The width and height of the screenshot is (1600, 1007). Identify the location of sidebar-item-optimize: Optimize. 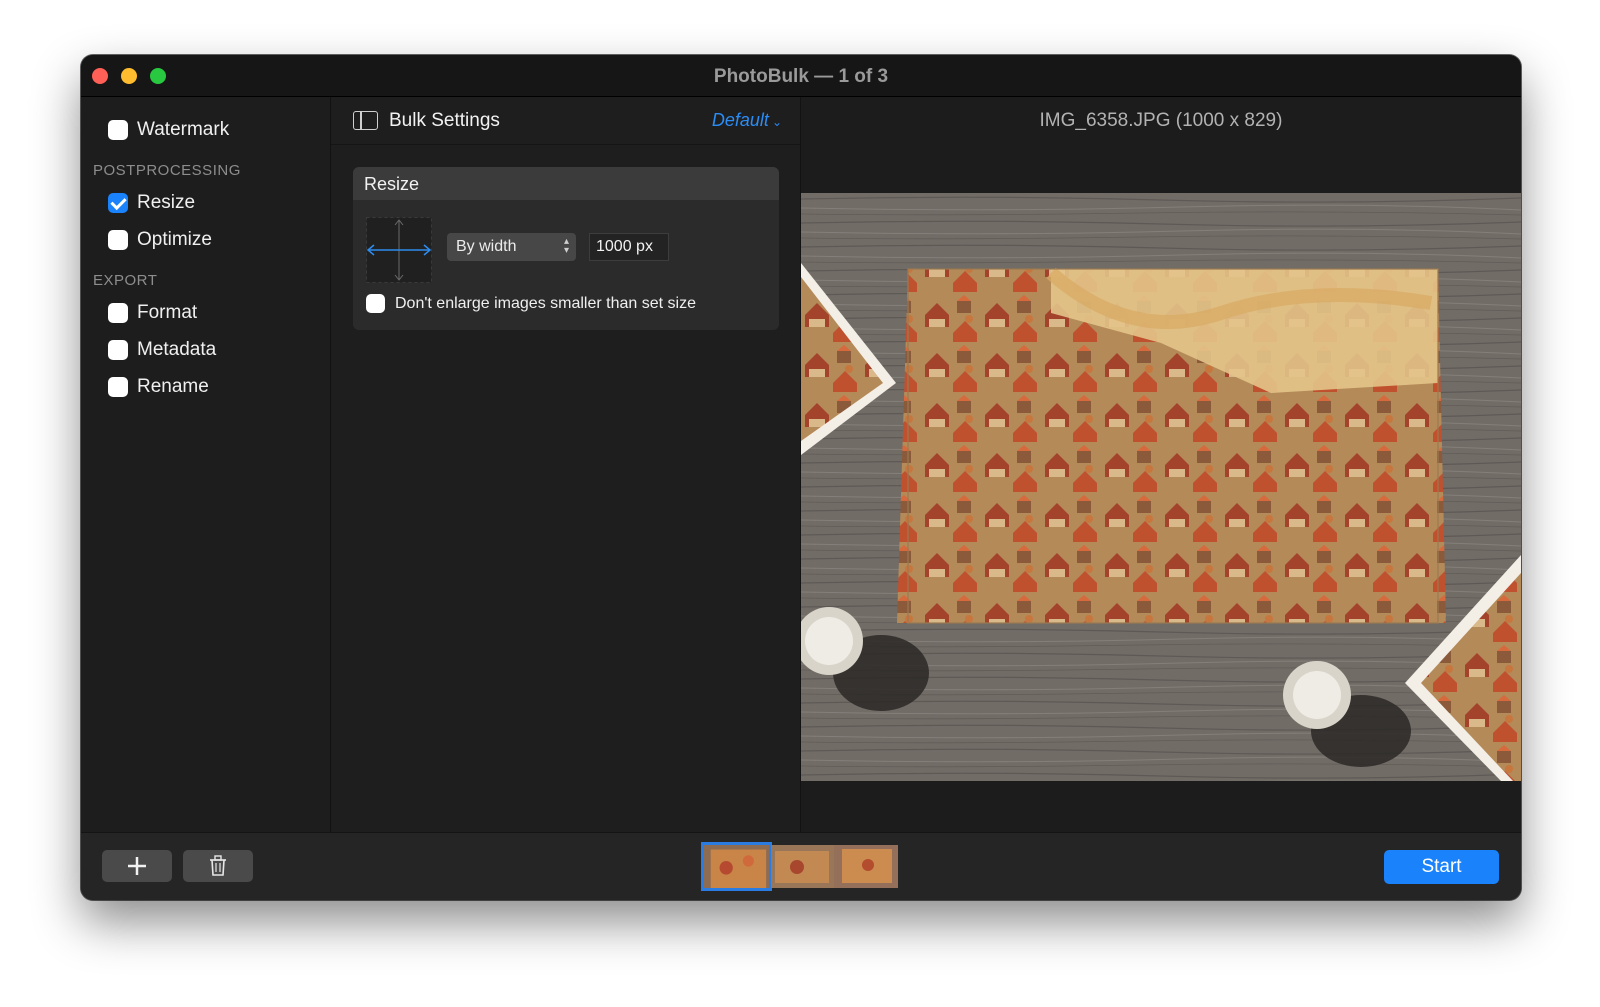
(160, 240).